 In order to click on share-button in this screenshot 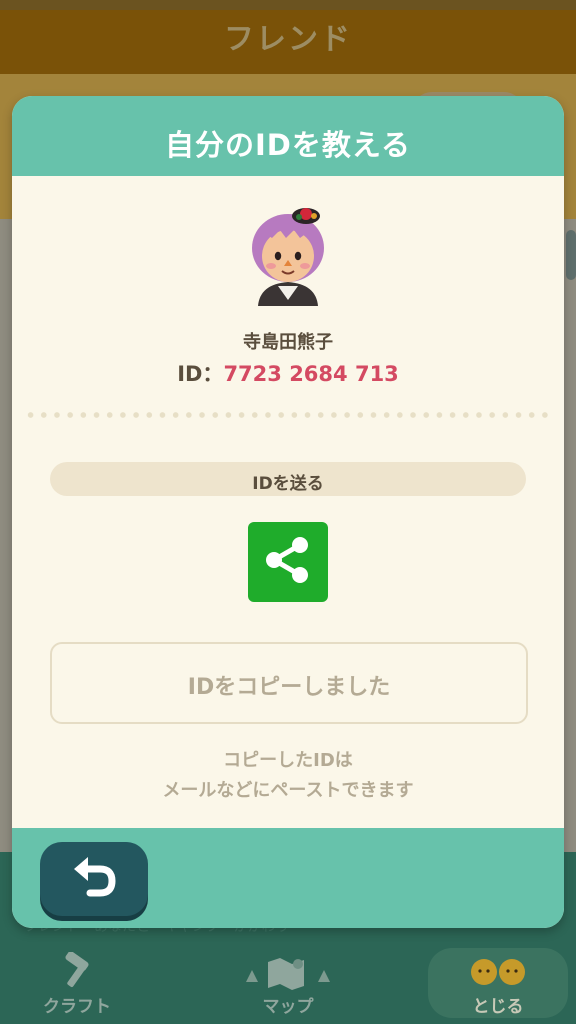, I will do `click(288, 562)`.